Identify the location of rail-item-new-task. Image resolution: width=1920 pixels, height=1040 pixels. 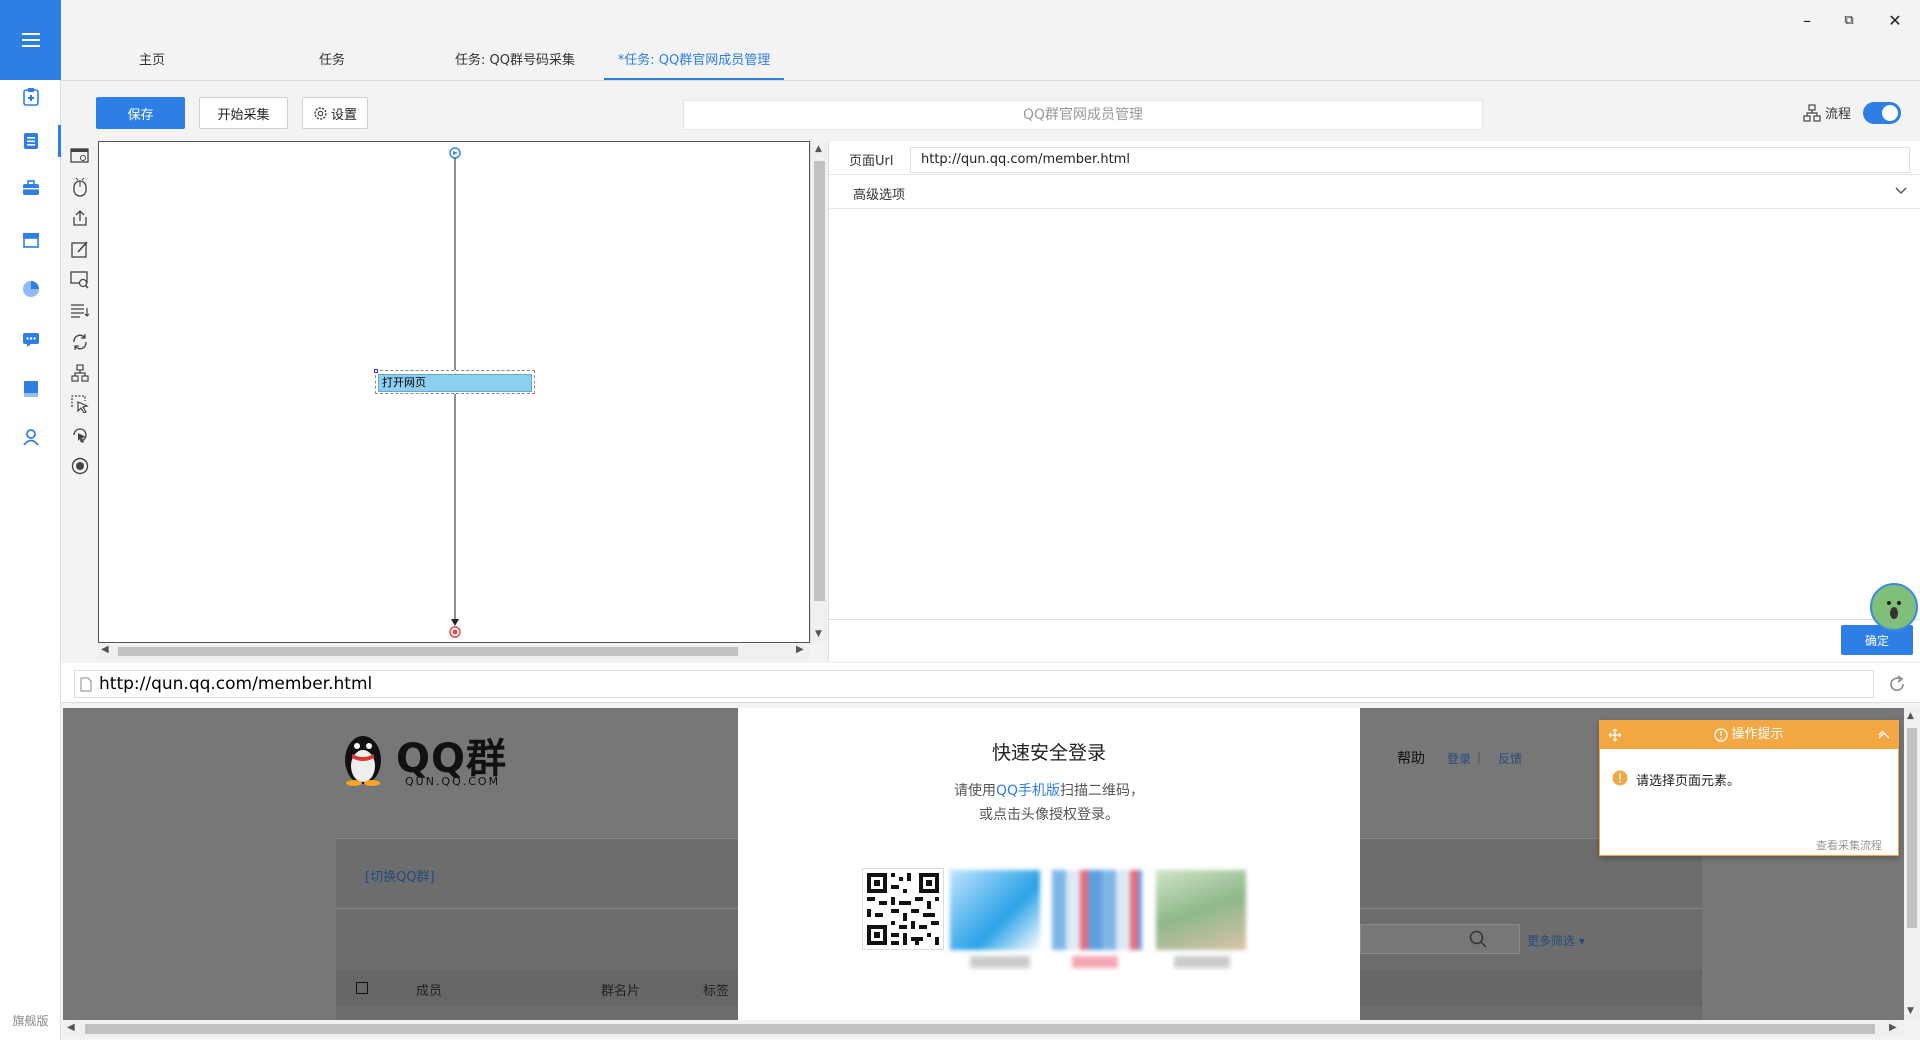
(30, 97).